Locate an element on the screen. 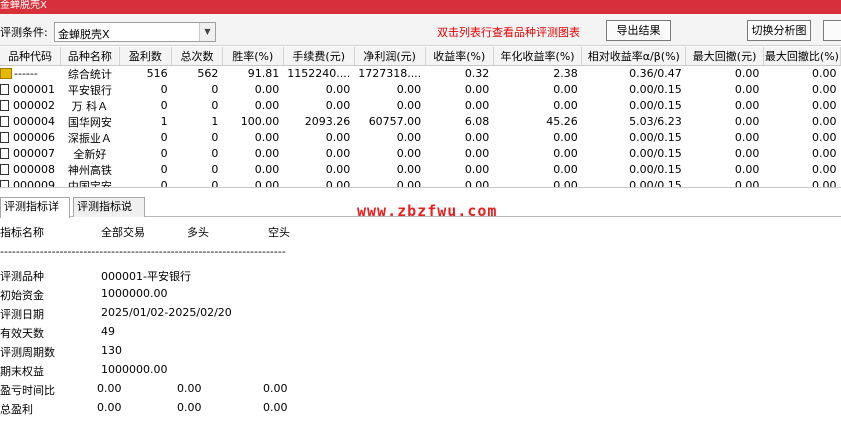  tab-metric-explanation: 评测指标说明 is located at coordinates (109, 214).